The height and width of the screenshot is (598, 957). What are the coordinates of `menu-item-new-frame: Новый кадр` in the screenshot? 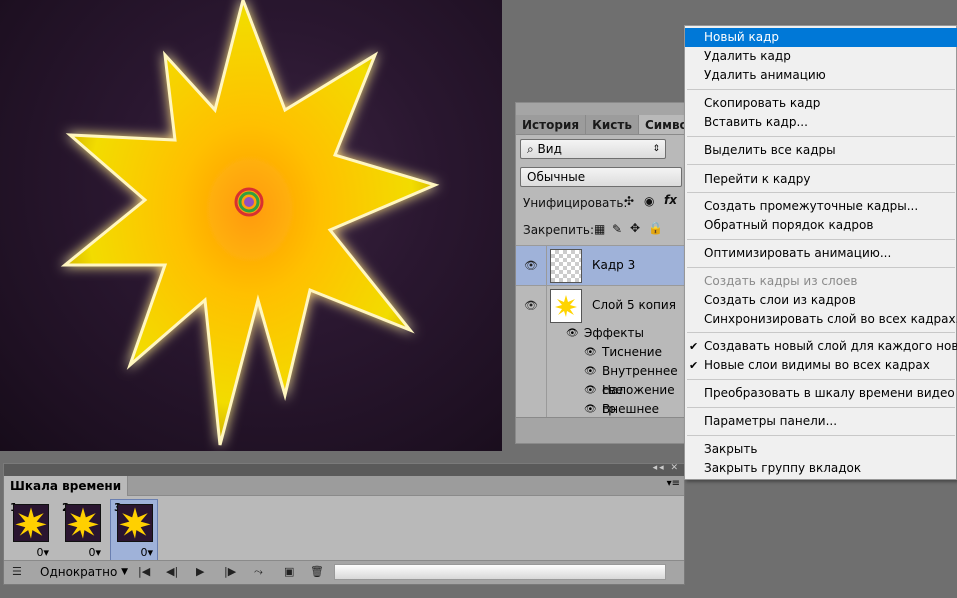 It's located at (821, 37).